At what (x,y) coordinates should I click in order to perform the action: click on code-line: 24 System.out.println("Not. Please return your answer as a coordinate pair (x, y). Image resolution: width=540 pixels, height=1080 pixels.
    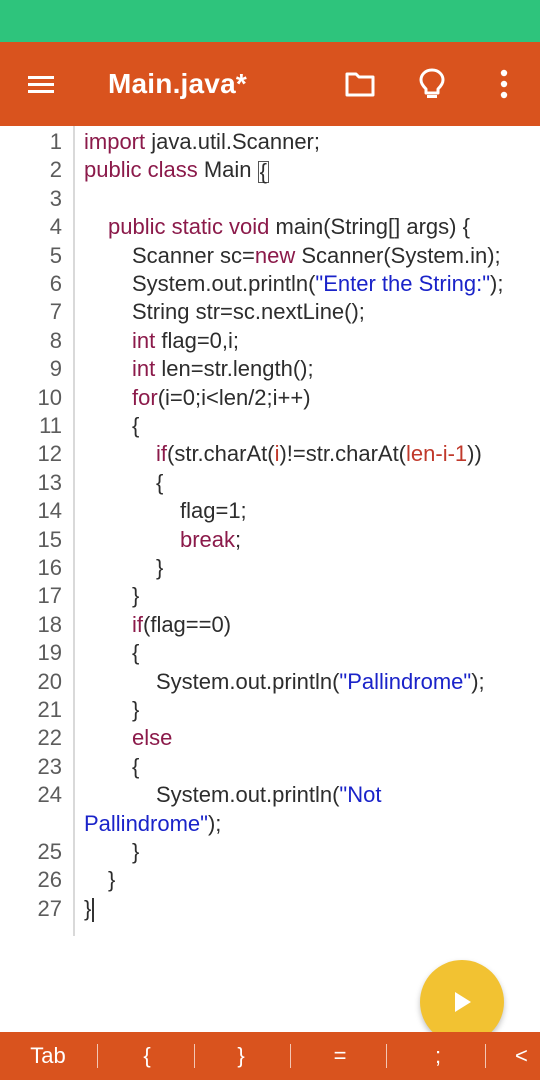
    Looking at the image, I should click on (270, 795).